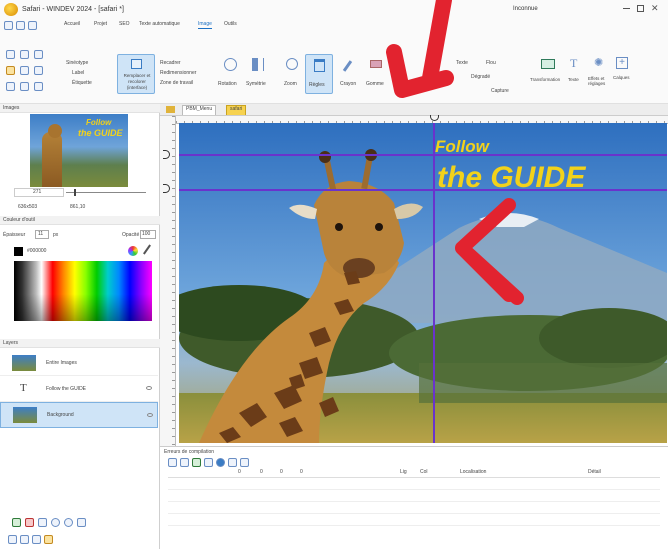  Describe the element at coordinates (16, 522) in the screenshot. I see `add-layer-icon` at that location.